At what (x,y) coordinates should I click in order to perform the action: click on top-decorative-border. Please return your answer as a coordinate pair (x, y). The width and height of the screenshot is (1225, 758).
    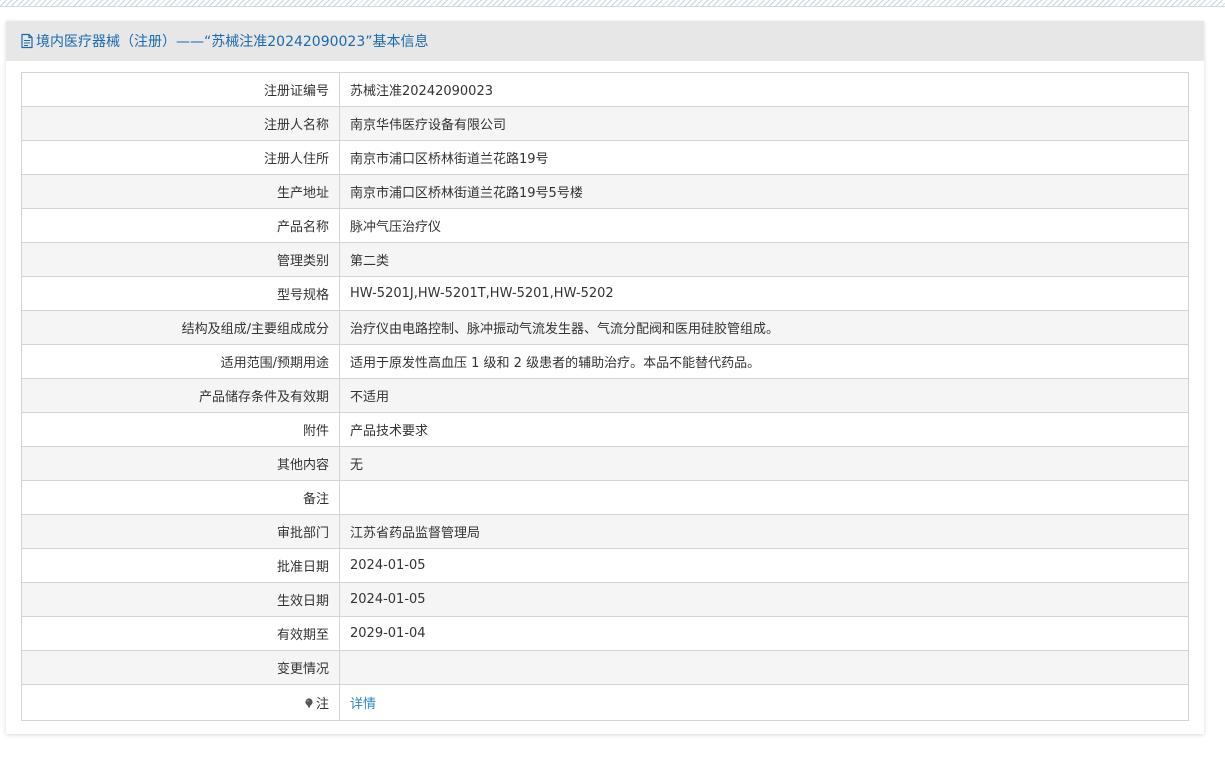
    Looking at the image, I should click on (612, 3).